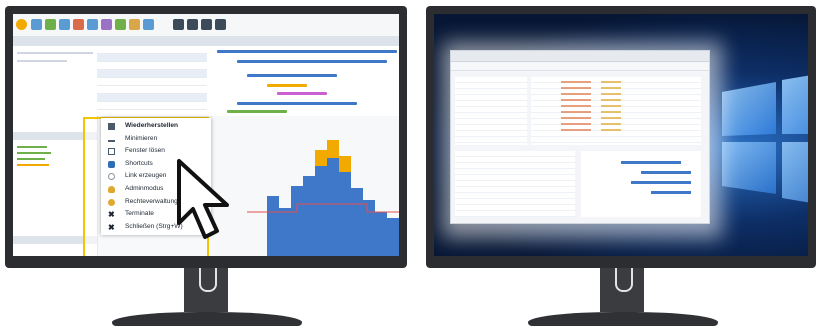  I want to click on menu-item-detach-window: Fenster lösen, so click(156, 151).